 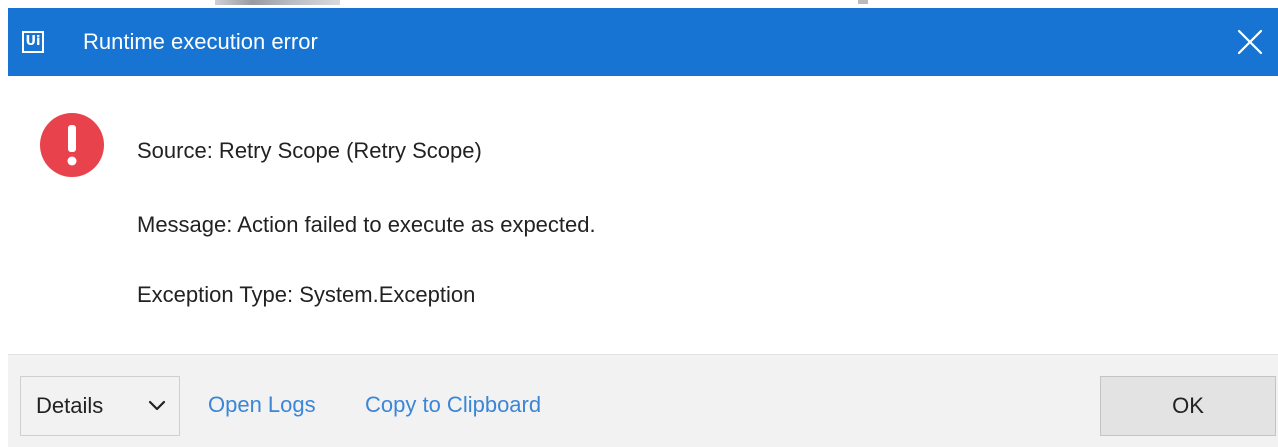 I want to click on exception-type-text: Exception Type: System.Exception, so click(x=306, y=294).